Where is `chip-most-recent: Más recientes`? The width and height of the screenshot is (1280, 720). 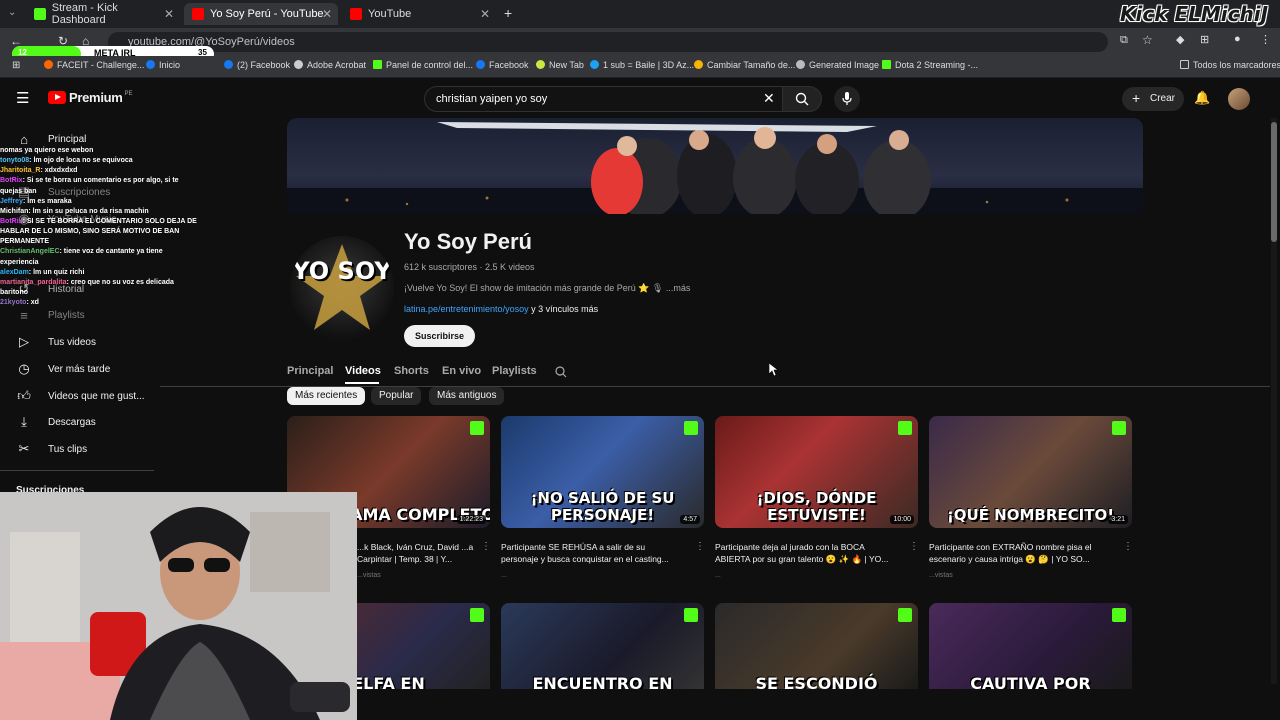 chip-most-recent: Más recientes is located at coordinates (326, 396).